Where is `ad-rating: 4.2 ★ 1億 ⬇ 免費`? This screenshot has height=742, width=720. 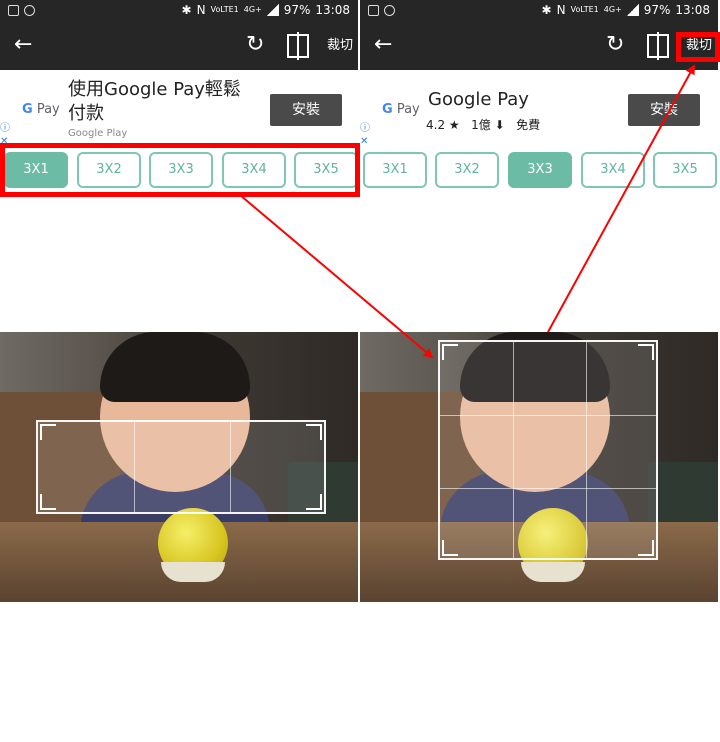
ad-rating: 4.2 ★ 1億 ⬇ 免費 is located at coordinates (483, 125).